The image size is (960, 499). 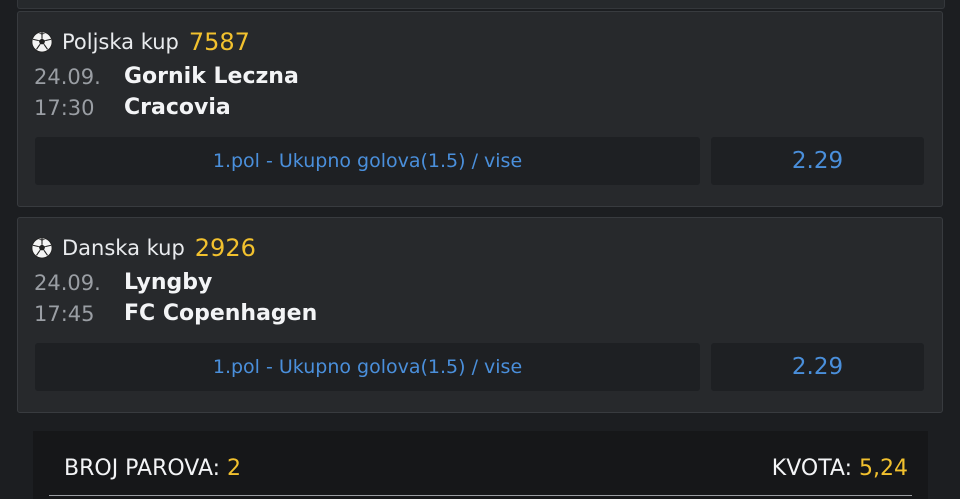 I want to click on match-time: 17:30, so click(x=64, y=107).